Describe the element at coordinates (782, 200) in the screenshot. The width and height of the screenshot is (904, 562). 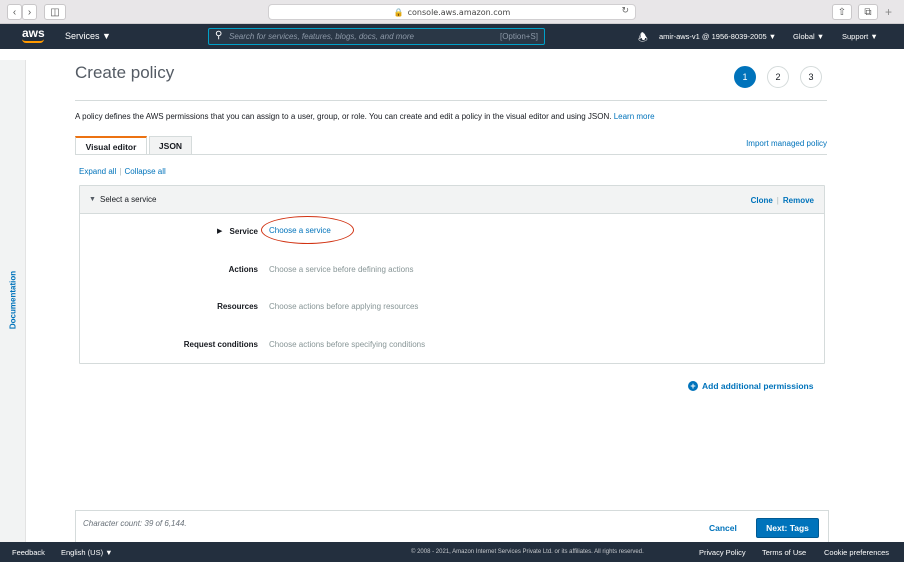
I see `panel-actions: Clone | Remove` at that location.